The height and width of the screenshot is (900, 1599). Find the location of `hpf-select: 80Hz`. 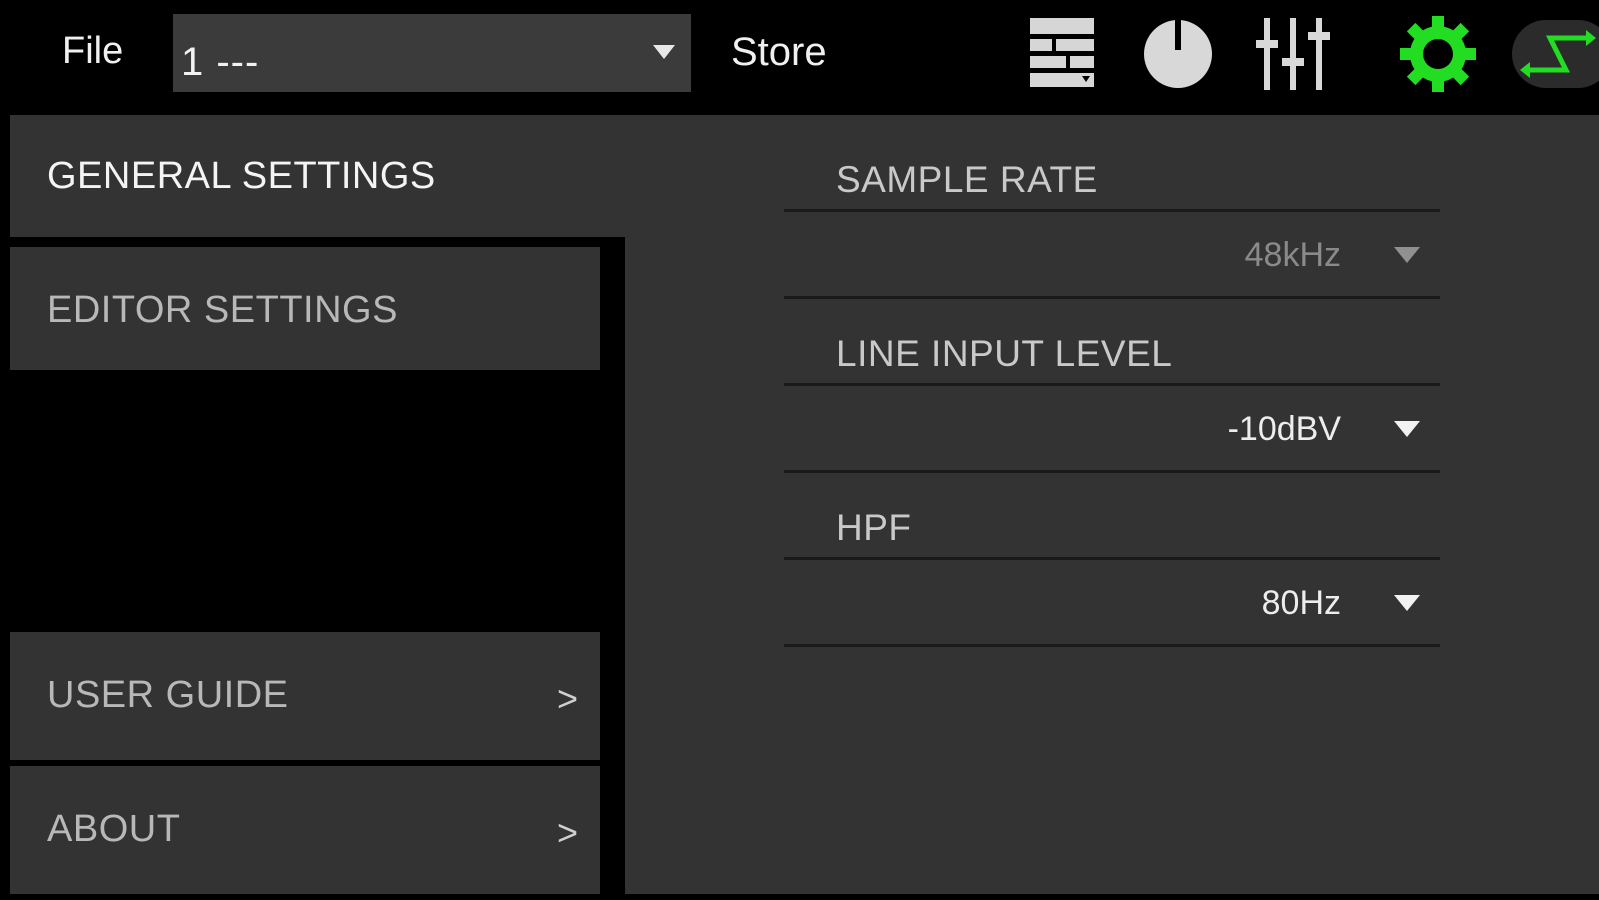

hpf-select: 80Hz is located at coordinates (1112, 603).